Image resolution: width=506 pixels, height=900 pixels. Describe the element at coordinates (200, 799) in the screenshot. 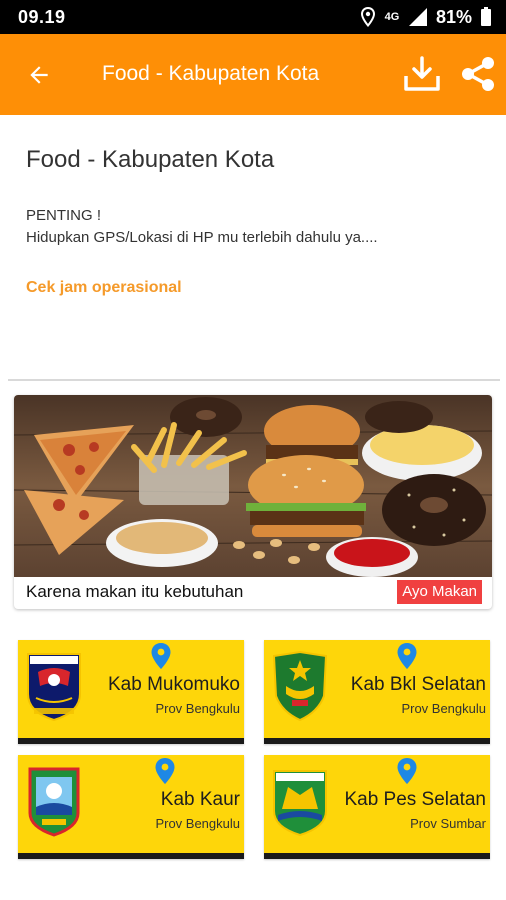

I see `region-name: Kab Kaur` at that location.